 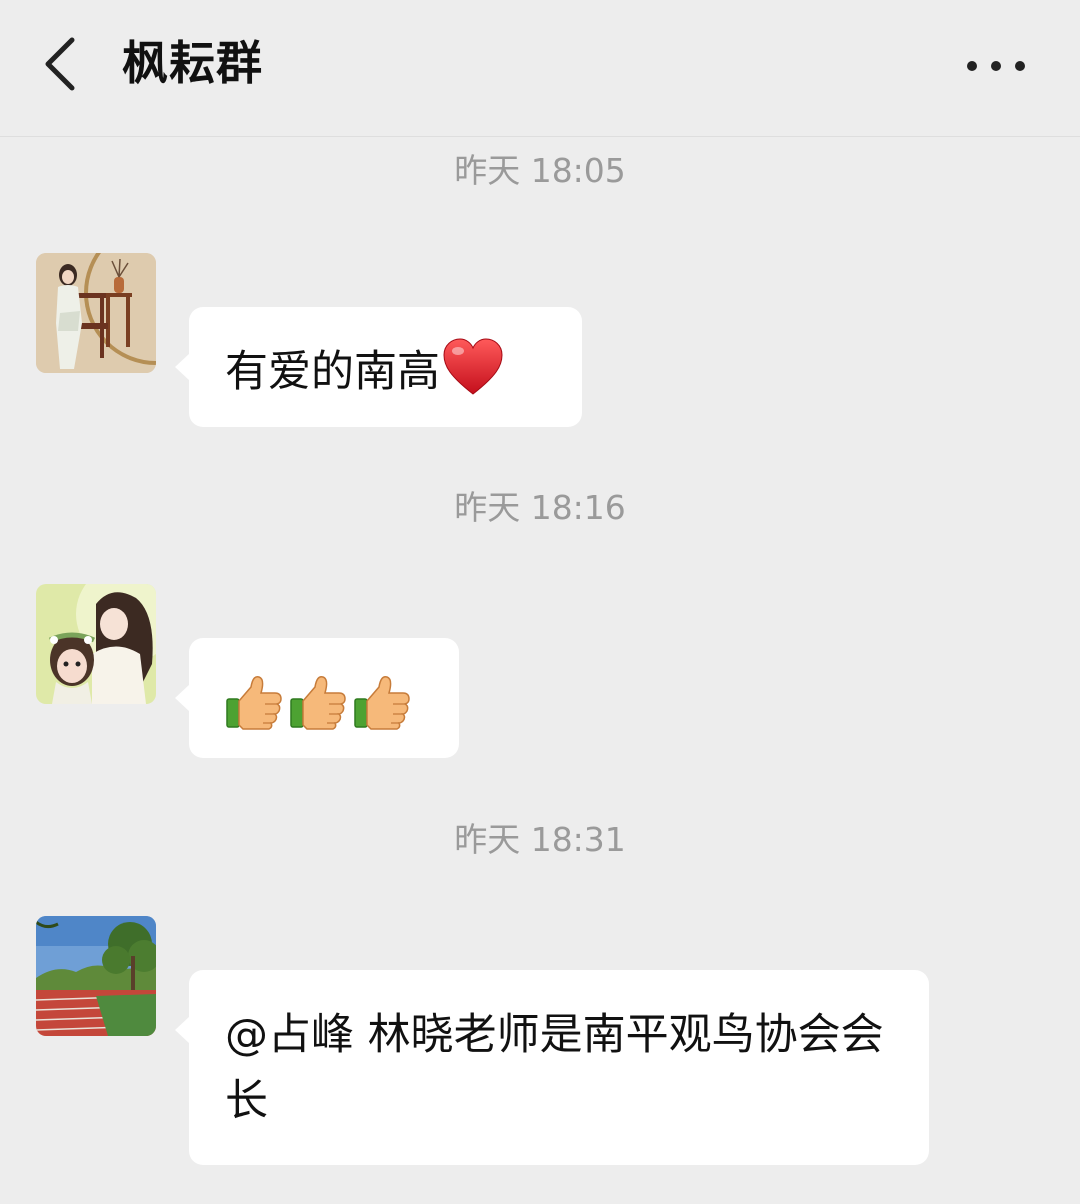 I want to click on red-heart-icon, so click(x=473, y=366).